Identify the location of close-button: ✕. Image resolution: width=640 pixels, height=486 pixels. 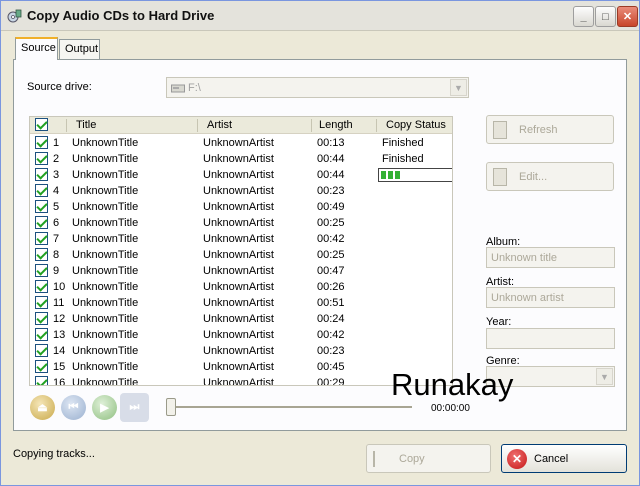
(627, 16).